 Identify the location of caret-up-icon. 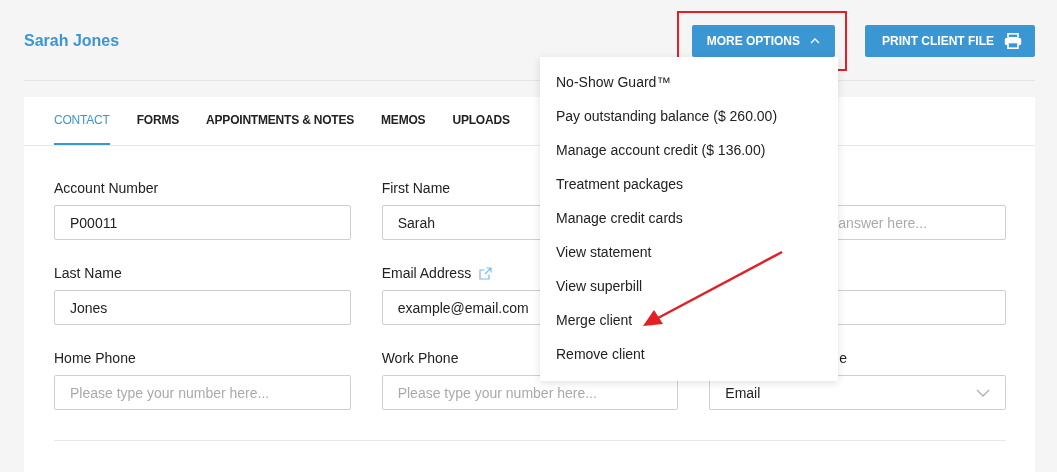
(815, 41).